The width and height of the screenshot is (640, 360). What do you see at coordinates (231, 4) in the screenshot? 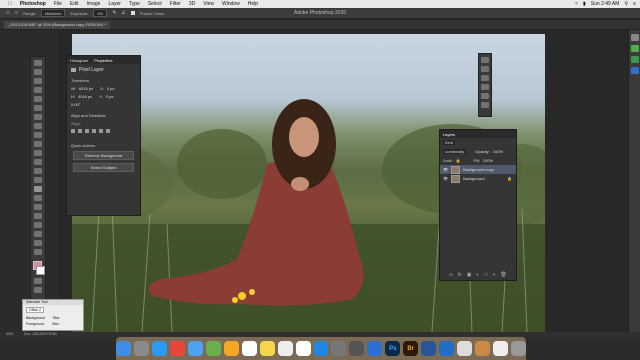
I see `menu-window: Window` at bounding box center [231, 4].